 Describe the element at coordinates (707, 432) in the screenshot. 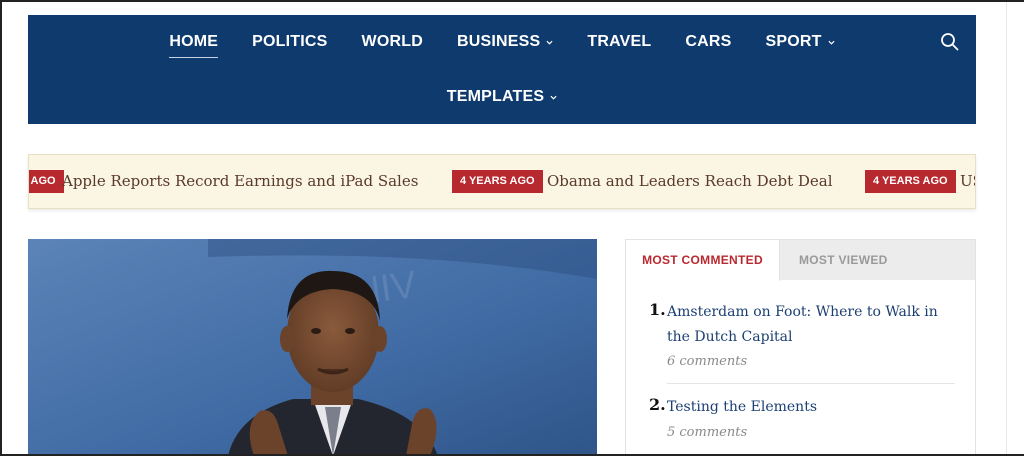

I see `list-item-comment-count: 5 comments` at that location.